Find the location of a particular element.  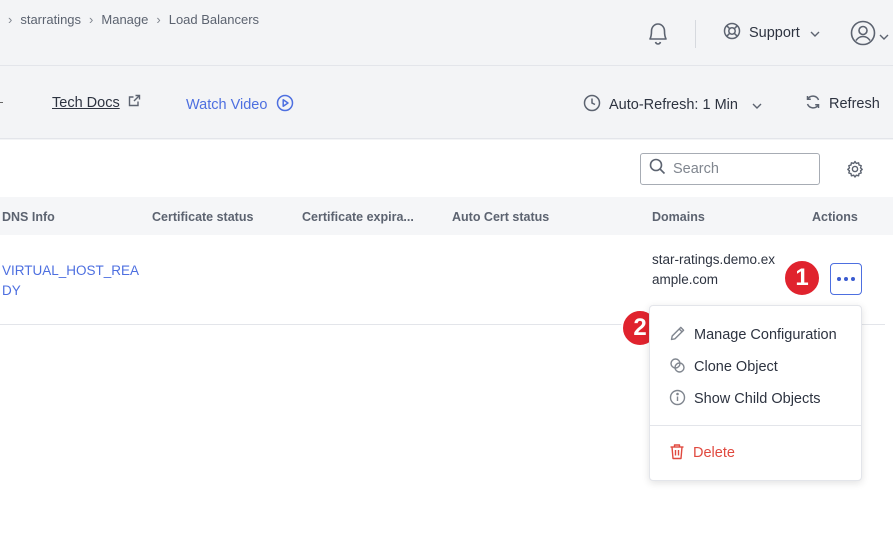

refresh-button: Refresh is located at coordinates (842, 104).